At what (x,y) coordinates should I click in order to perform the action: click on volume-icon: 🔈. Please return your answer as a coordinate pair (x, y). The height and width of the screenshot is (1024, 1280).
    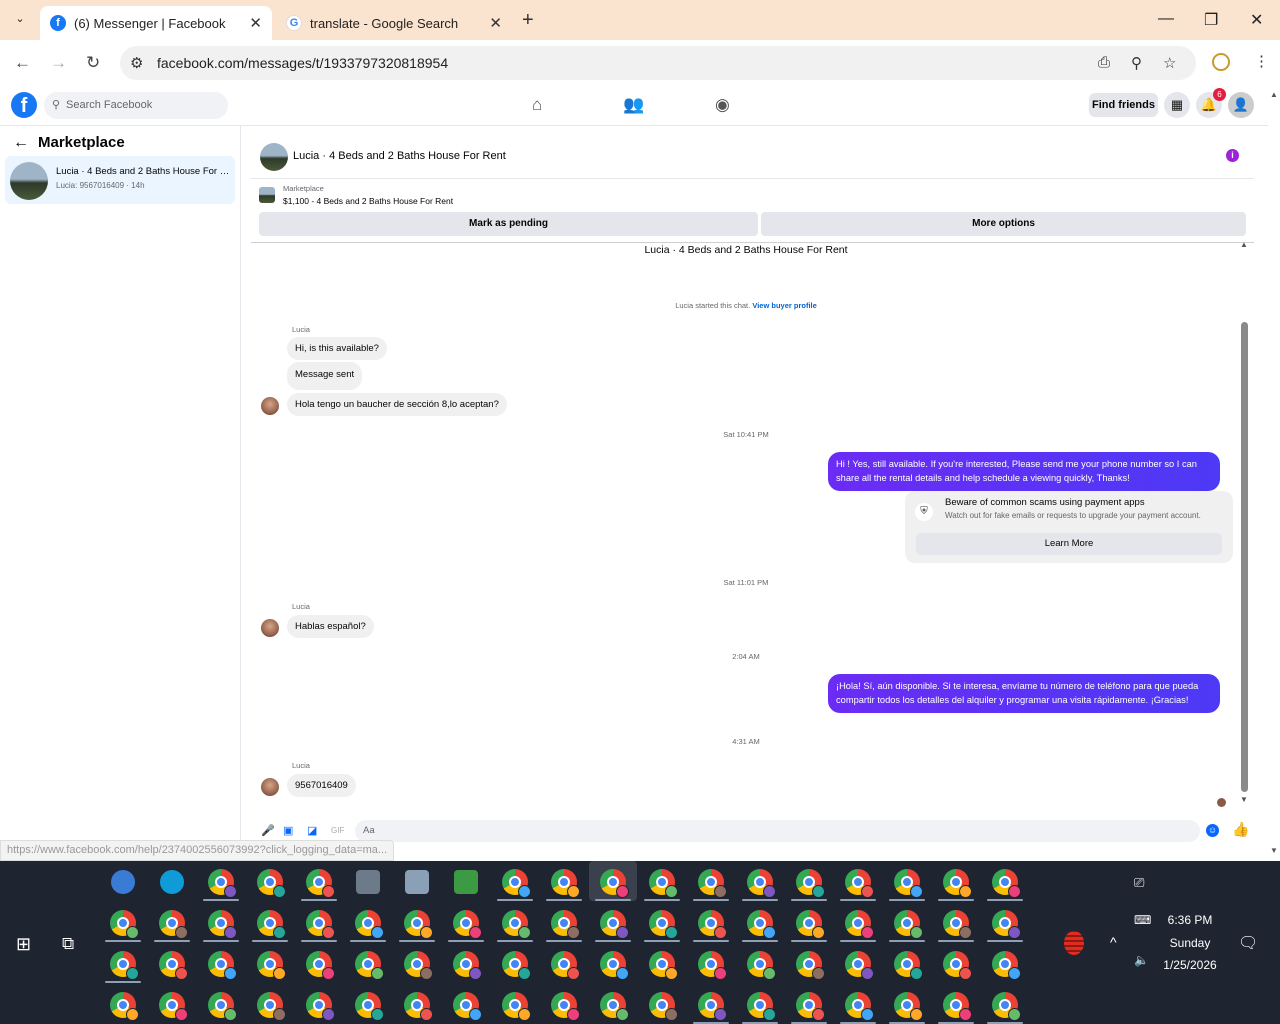
    Looking at the image, I should click on (1141, 960).